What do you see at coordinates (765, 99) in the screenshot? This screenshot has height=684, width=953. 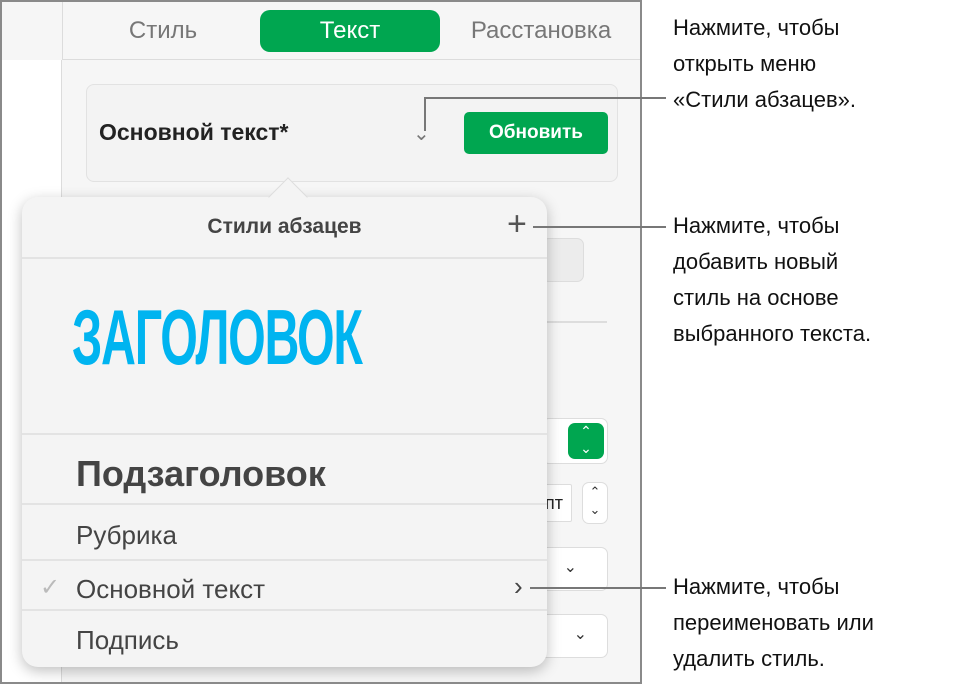 I see `callout-line: «Стили абзацев».` at bounding box center [765, 99].